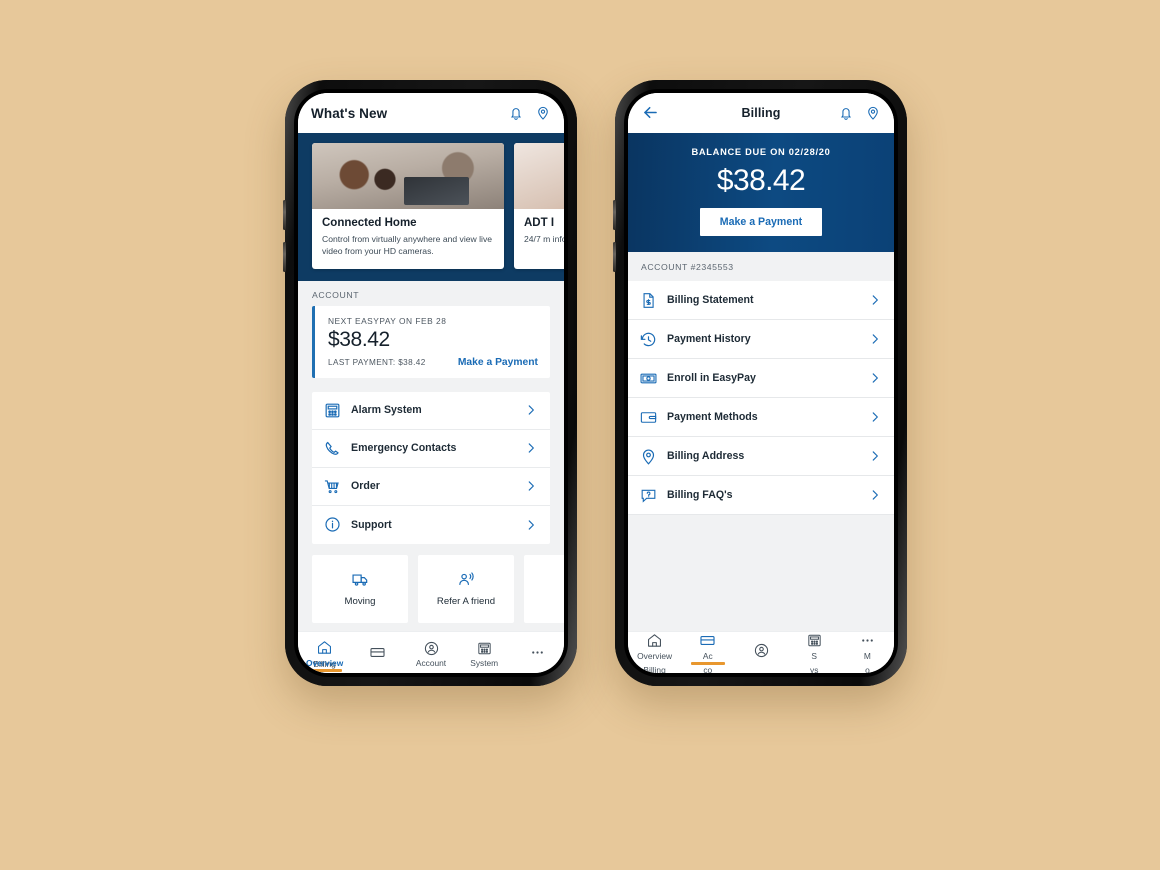 The width and height of the screenshot is (1160, 870). I want to click on carousel-card: ADT I 24/7 m informa, so click(539, 206).